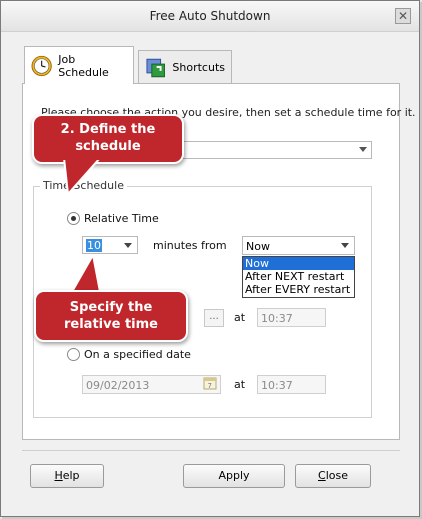 The image size is (422, 519). Describe the element at coordinates (83, 65) in the screenshot. I see `tab-job-schedule-label: Job Schedule` at that location.